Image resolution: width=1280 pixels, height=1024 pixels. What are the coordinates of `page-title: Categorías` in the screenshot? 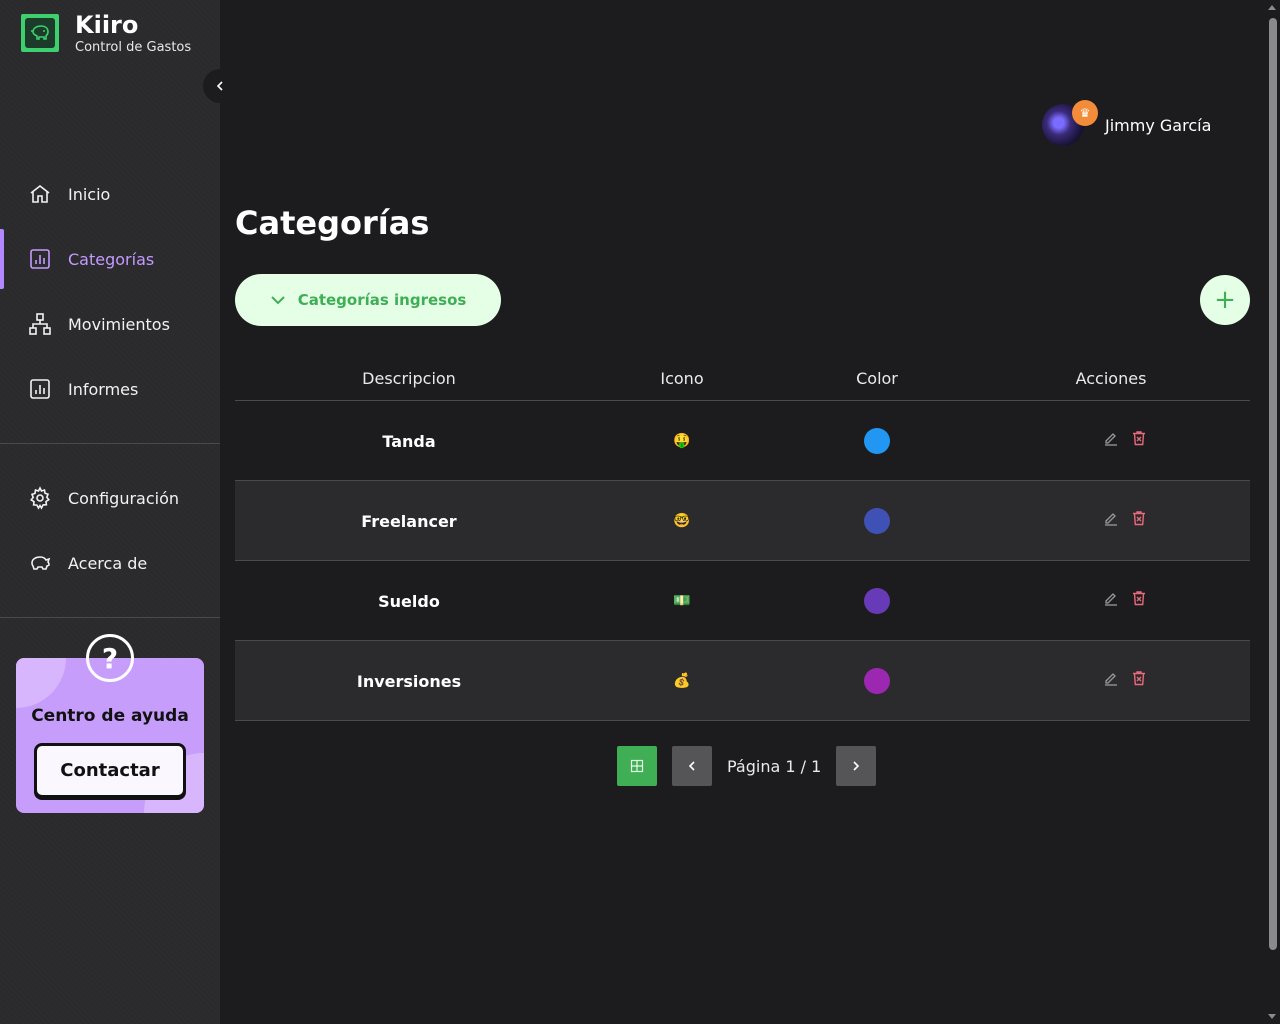 It's located at (332, 223).